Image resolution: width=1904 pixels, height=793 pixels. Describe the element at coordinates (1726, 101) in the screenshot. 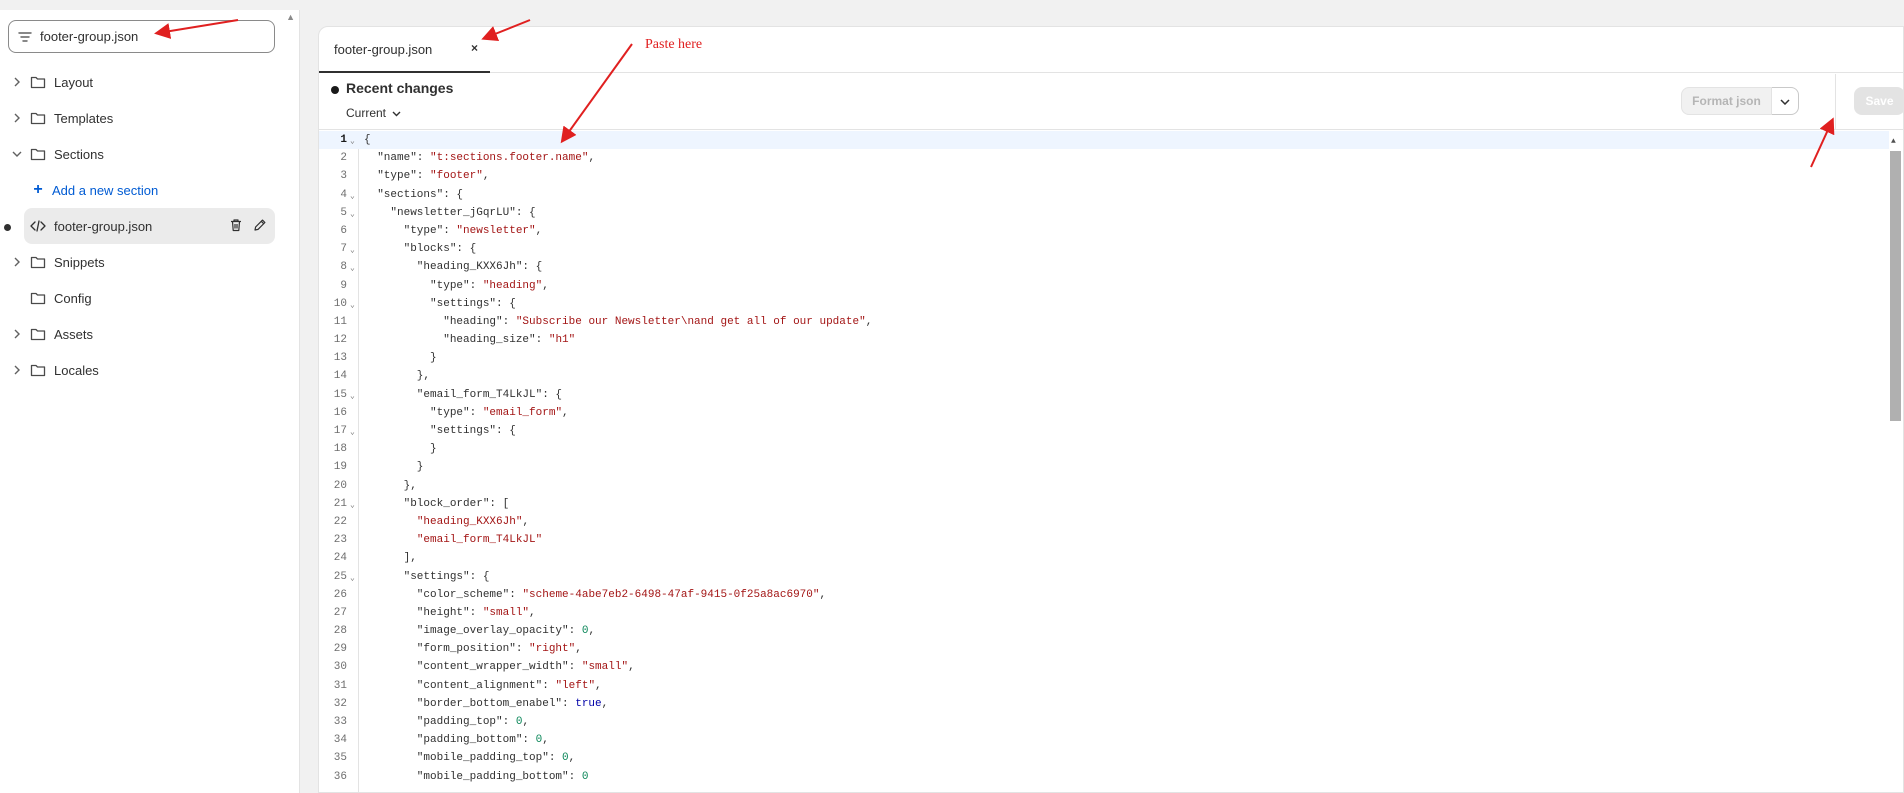

I see `format-json-button: Format json` at that location.